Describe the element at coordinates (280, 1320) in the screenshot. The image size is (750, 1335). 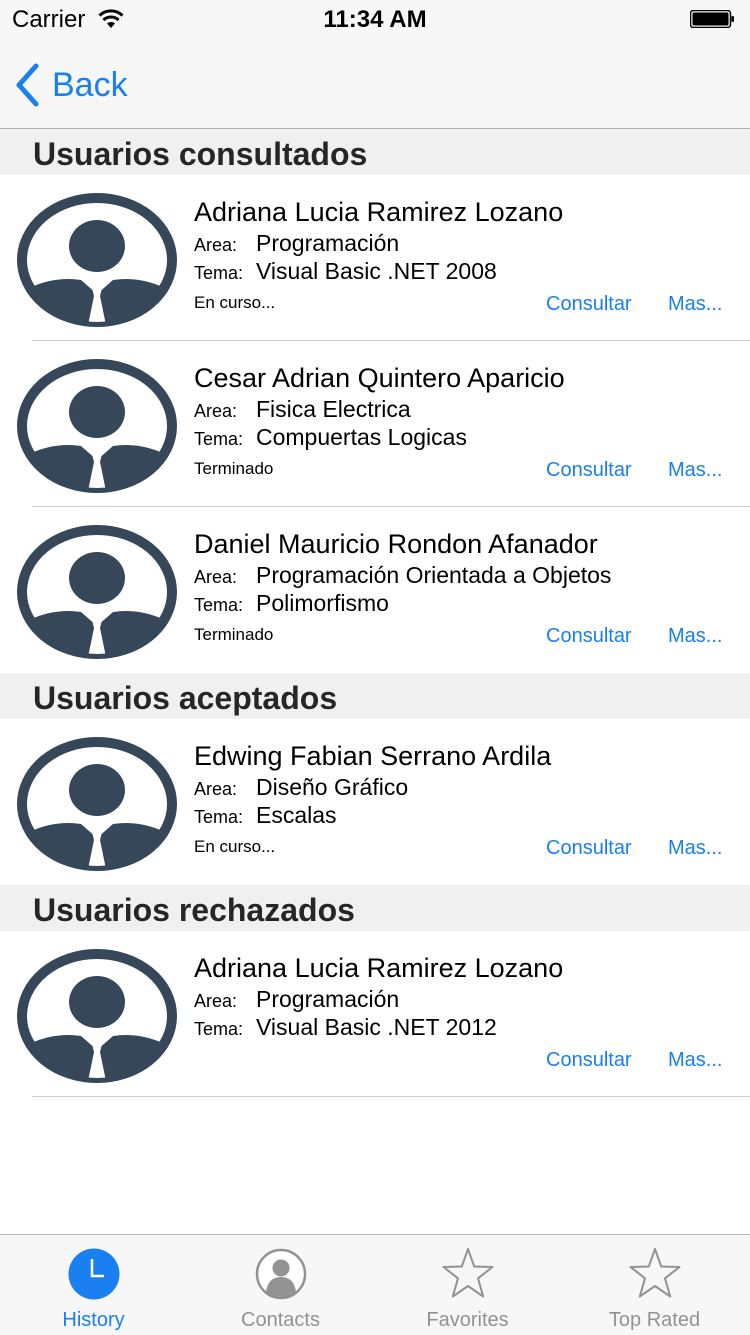
I see `tab-label-contacts: Contacts` at that location.